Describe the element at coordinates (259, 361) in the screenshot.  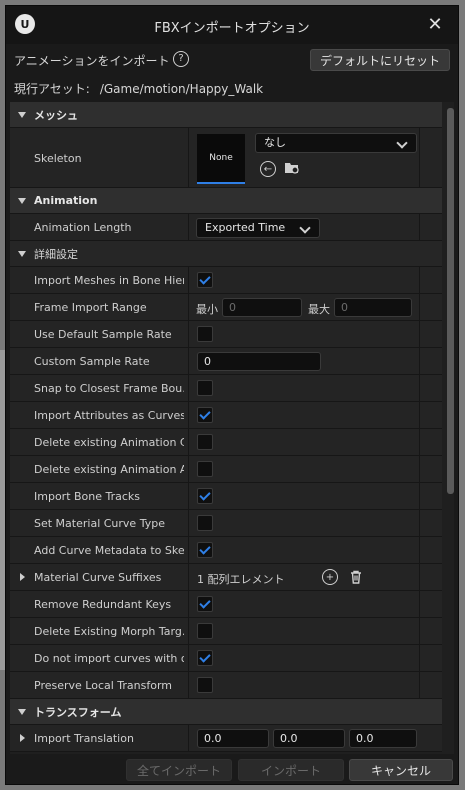
I see `custom-sample-rate-field: 0` at that location.